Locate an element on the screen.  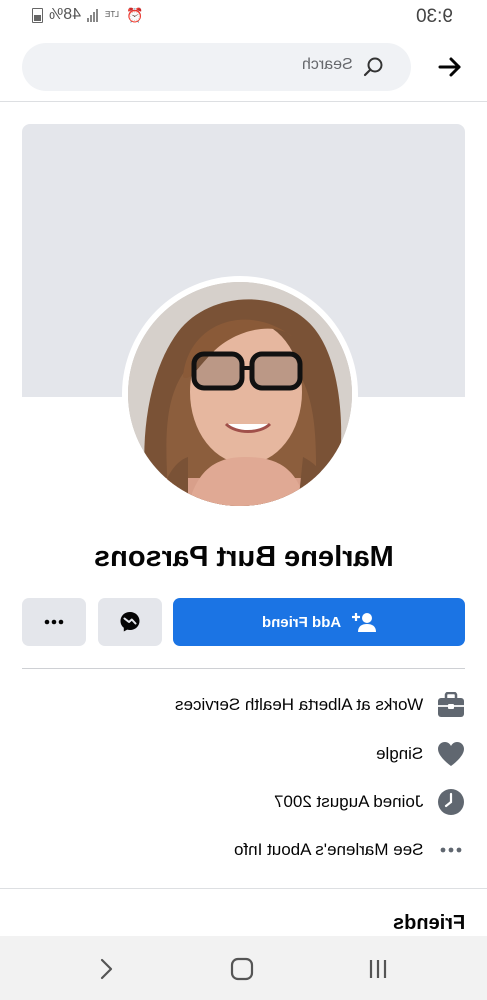
battery-icon is located at coordinates (37, 15).